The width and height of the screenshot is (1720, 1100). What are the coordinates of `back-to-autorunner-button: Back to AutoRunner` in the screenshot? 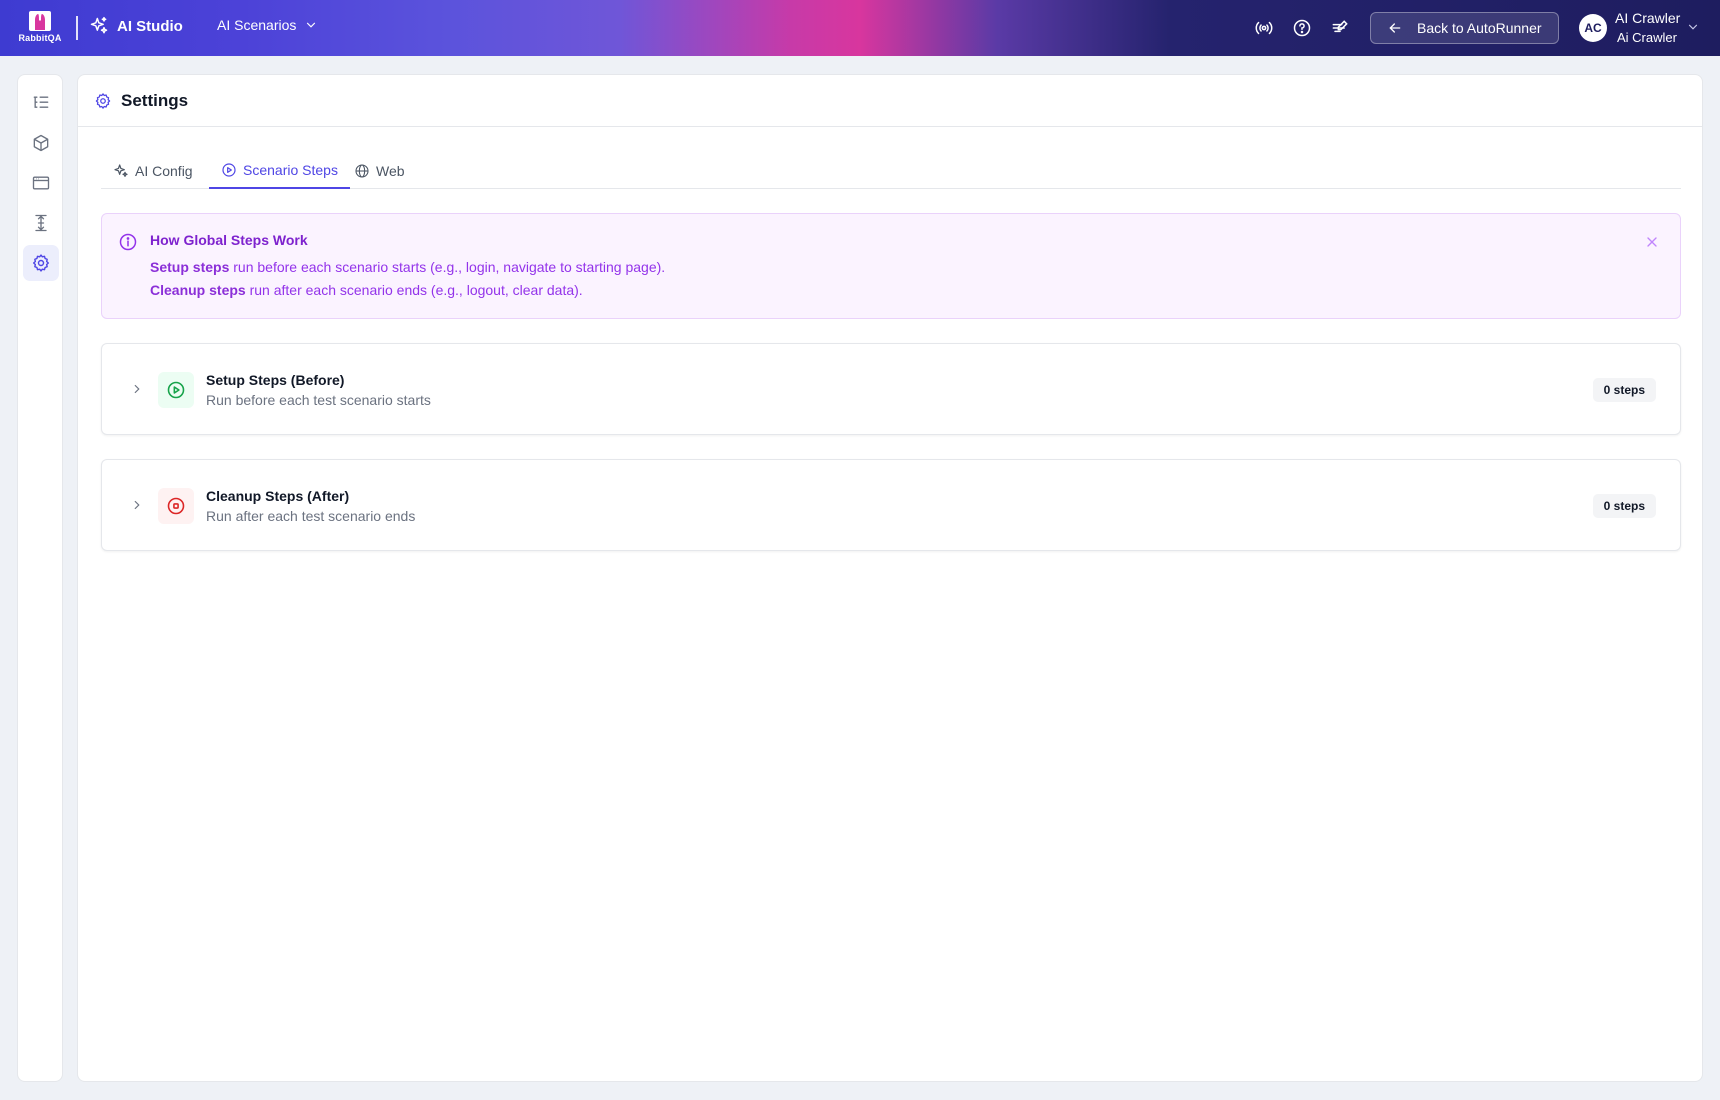 It's located at (1464, 28).